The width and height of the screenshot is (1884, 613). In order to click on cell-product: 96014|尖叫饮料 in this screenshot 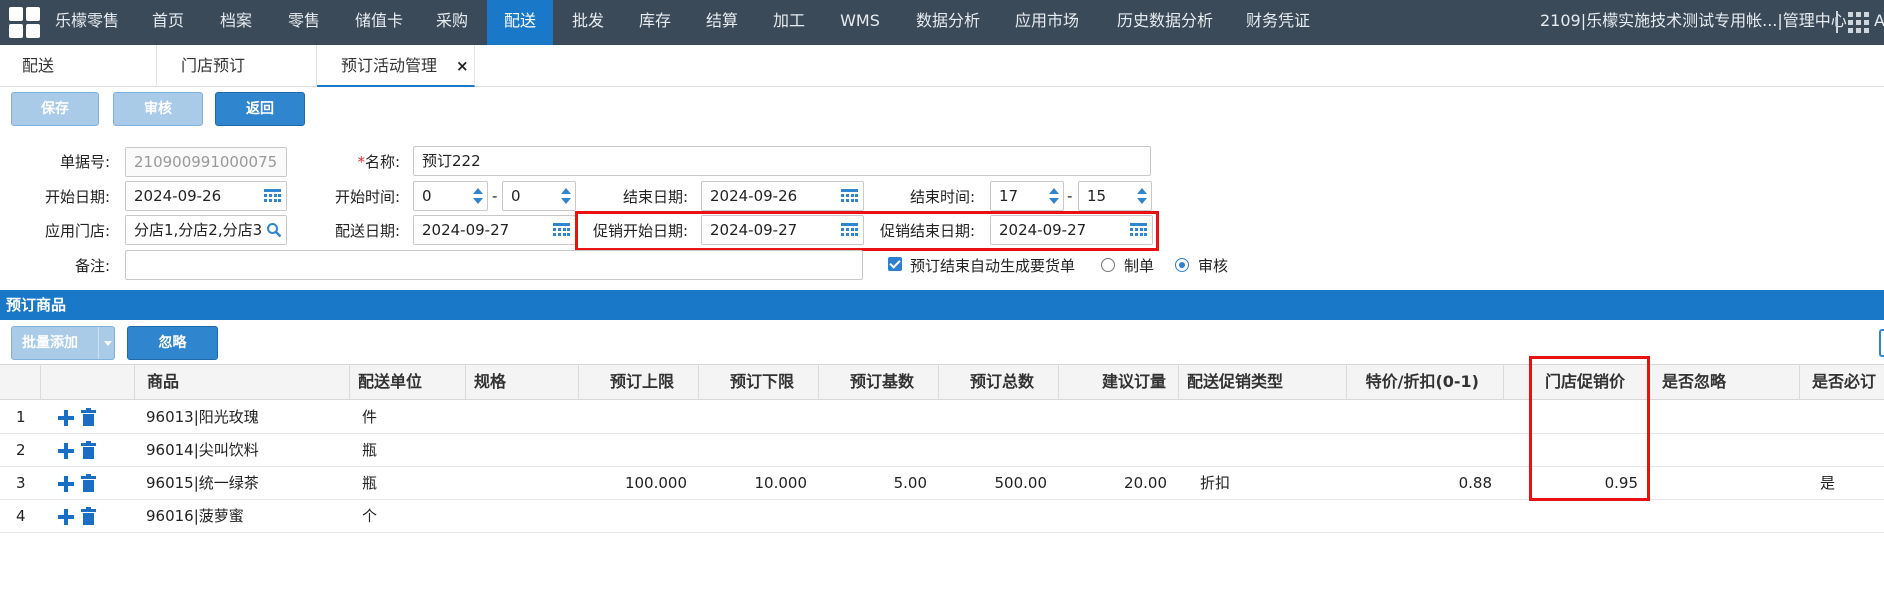, I will do `click(245, 450)`.